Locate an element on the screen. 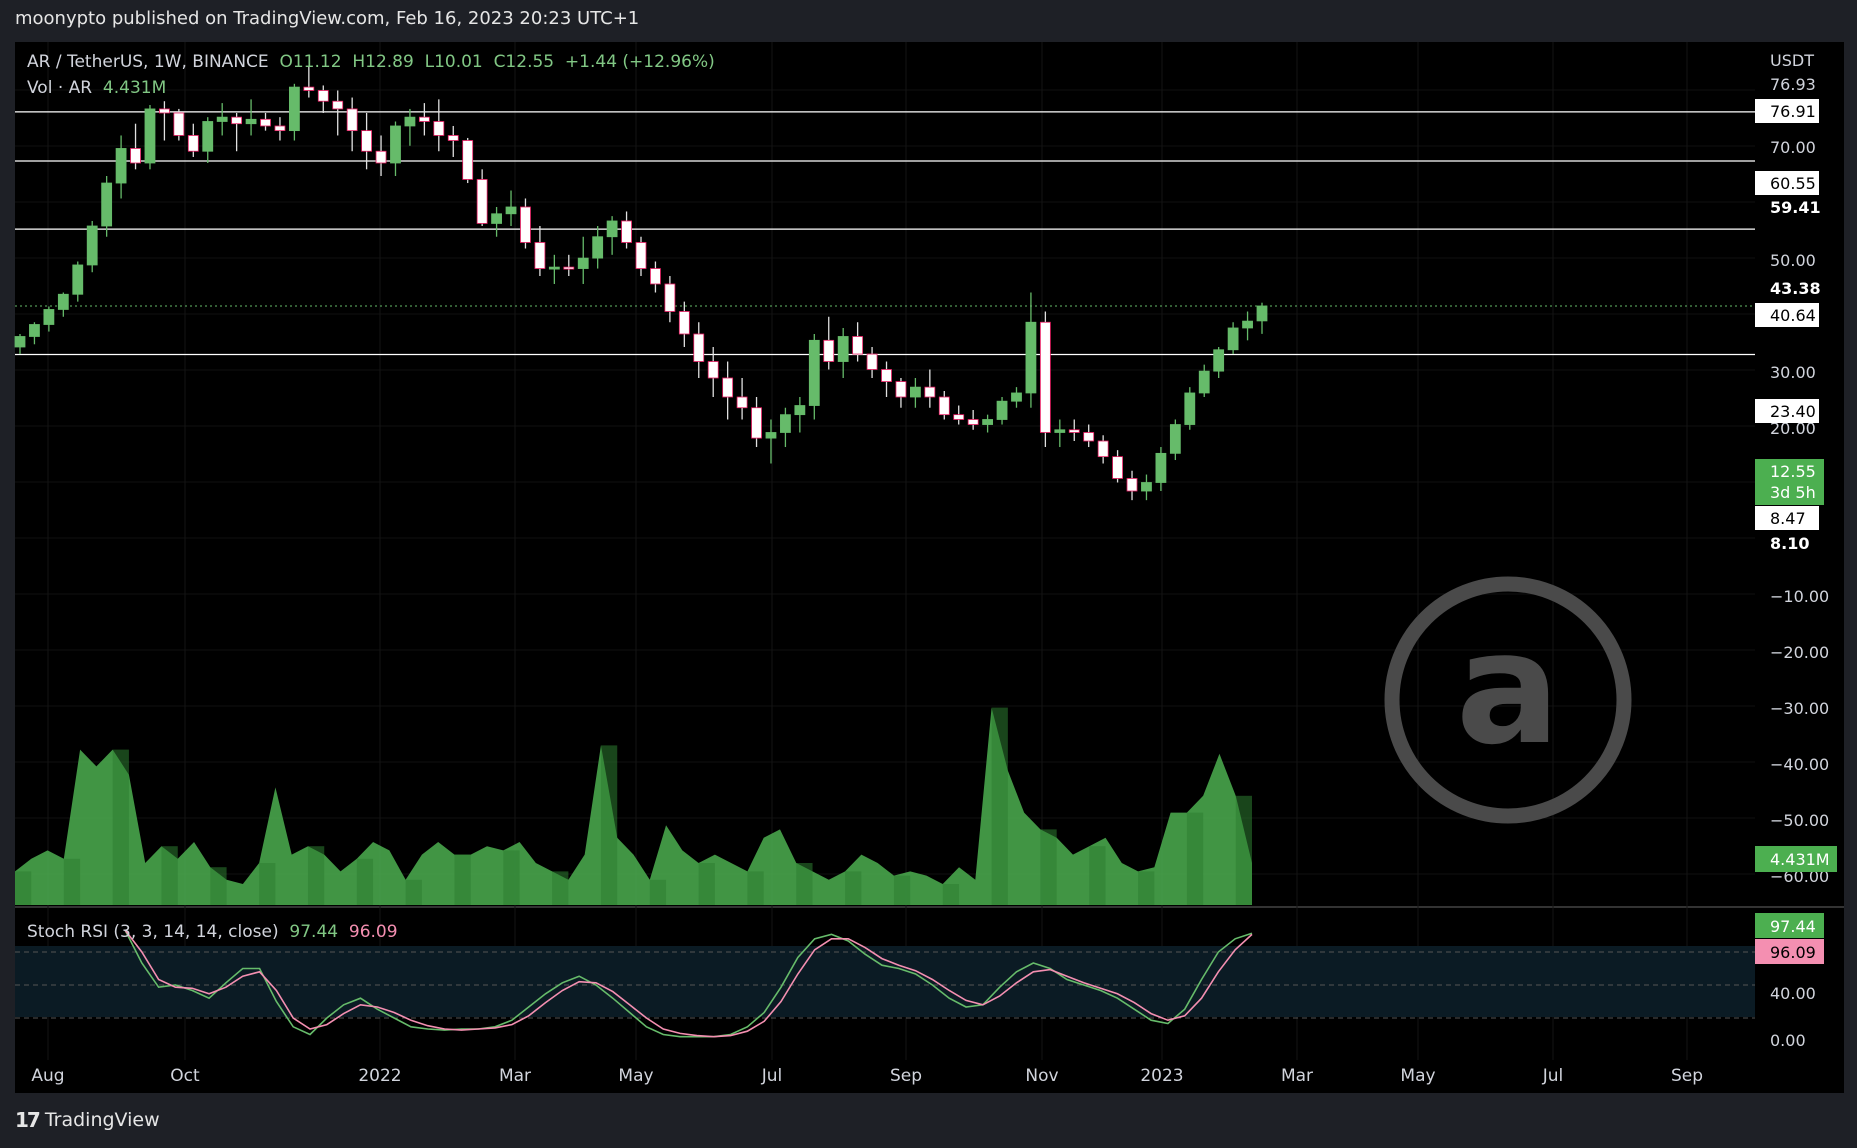 The width and height of the screenshot is (1857, 1148). time-tick-label: 2023 is located at coordinates (1161, 1076).